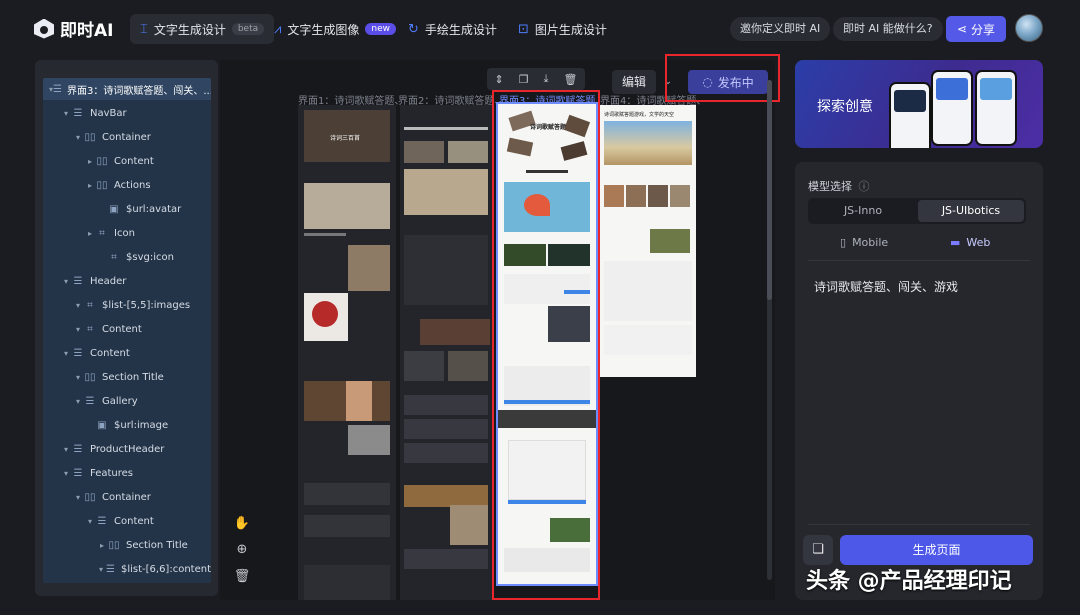 The image size is (1080, 615). I want to click on invite-button: 邀你定义即时 AI, so click(780, 29).